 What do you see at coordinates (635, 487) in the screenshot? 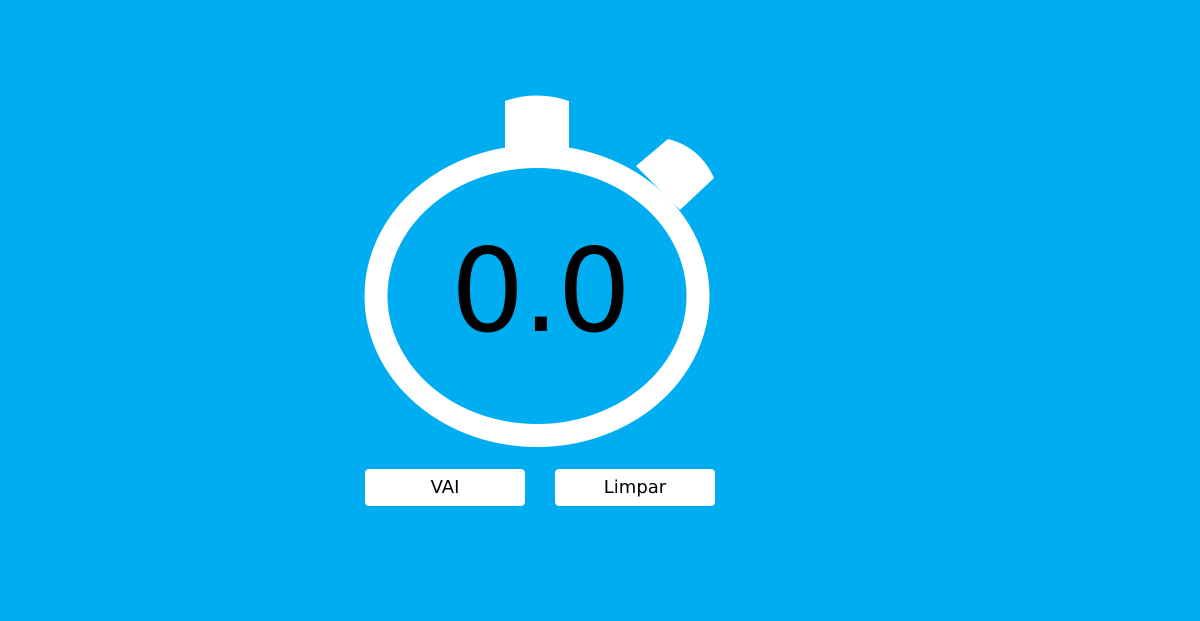
I see `clear-button: Limpar` at bounding box center [635, 487].